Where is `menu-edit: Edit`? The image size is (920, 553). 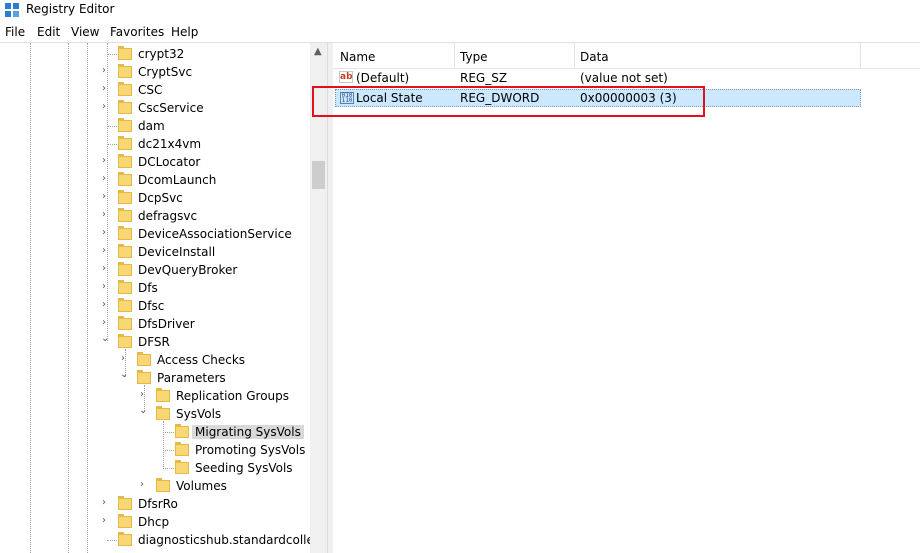
menu-edit: Edit is located at coordinates (48, 32).